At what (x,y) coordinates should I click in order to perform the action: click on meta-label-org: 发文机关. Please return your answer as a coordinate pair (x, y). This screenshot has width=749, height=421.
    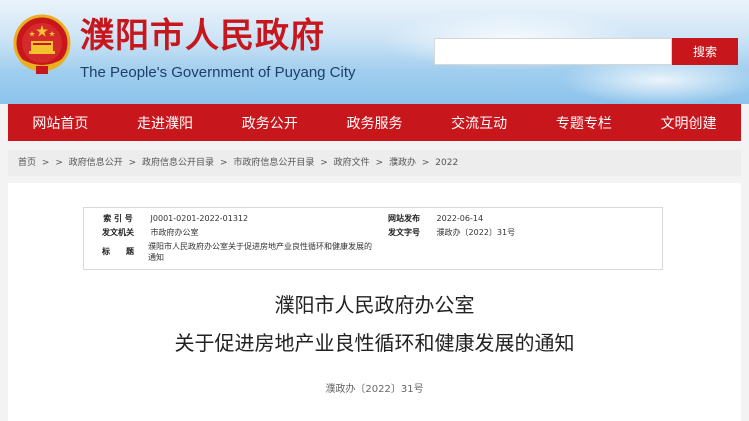
    Looking at the image, I should click on (118, 232).